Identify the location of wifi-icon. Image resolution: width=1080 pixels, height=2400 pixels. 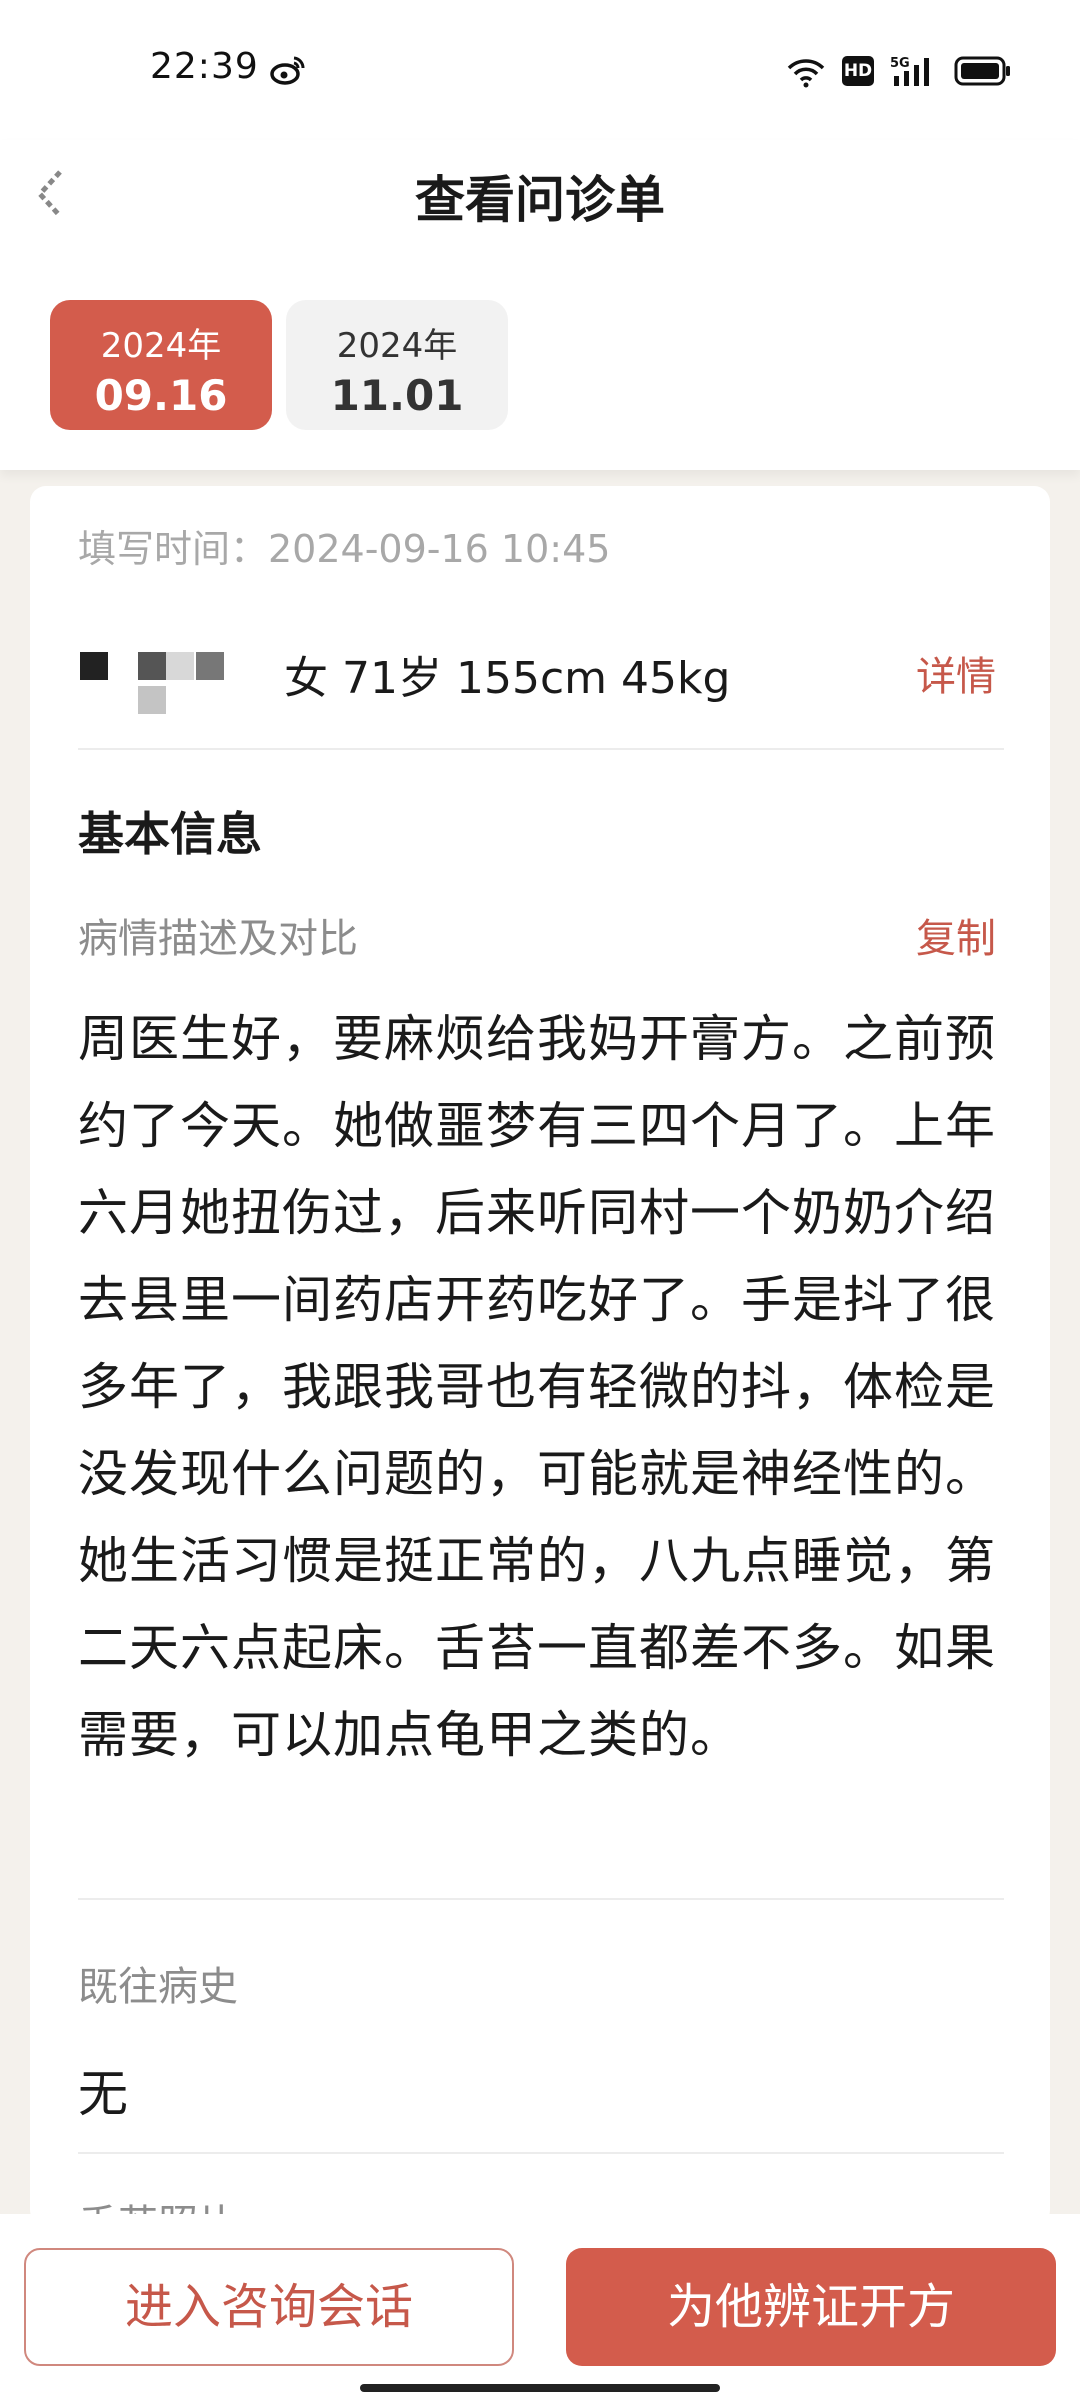
(806, 73).